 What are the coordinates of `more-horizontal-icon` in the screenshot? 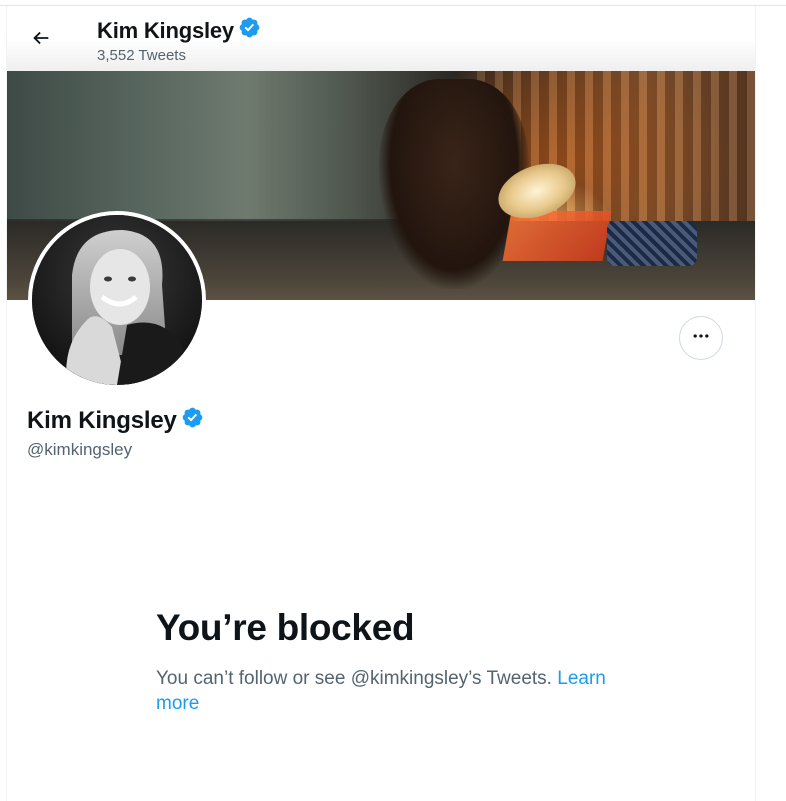 It's located at (701, 338).